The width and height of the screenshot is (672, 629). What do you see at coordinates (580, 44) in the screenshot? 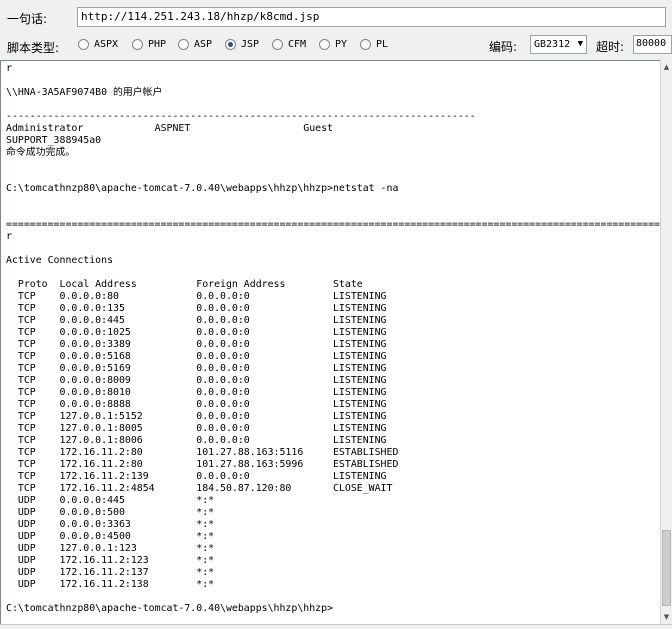
I see `chevron-down-icon: ▼` at bounding box center [580, 44].